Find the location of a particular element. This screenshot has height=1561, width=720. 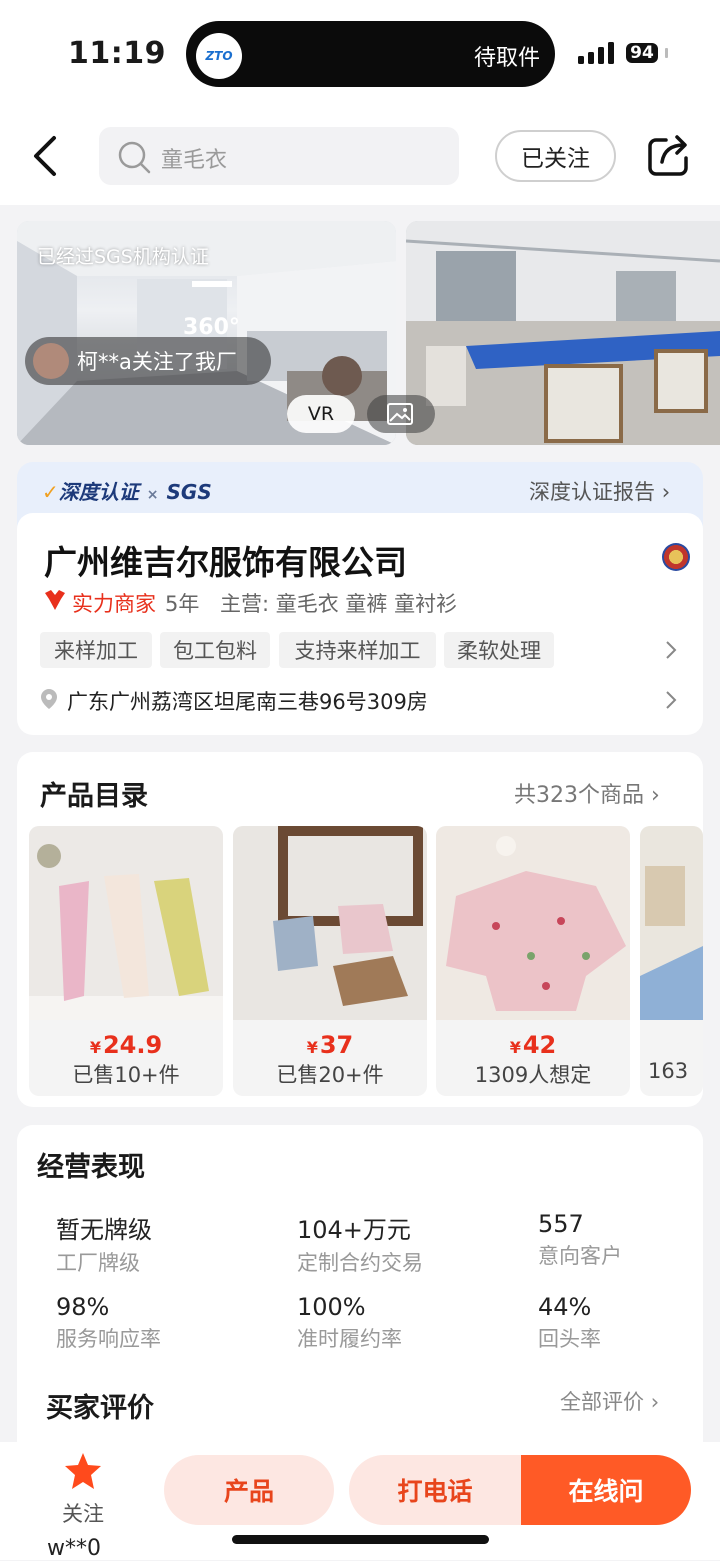

product-price-value: 24.9 is located at coordinates (132, 1045).